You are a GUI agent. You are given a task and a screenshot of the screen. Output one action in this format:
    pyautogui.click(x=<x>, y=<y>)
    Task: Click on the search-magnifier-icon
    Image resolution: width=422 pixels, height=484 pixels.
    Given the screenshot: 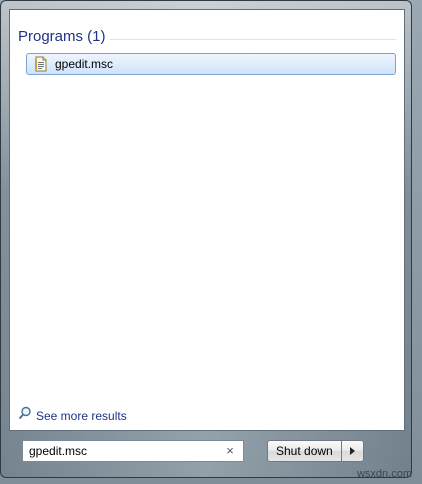 What is the action you would take?
    pyautogui.click(x=25, y=415)
    